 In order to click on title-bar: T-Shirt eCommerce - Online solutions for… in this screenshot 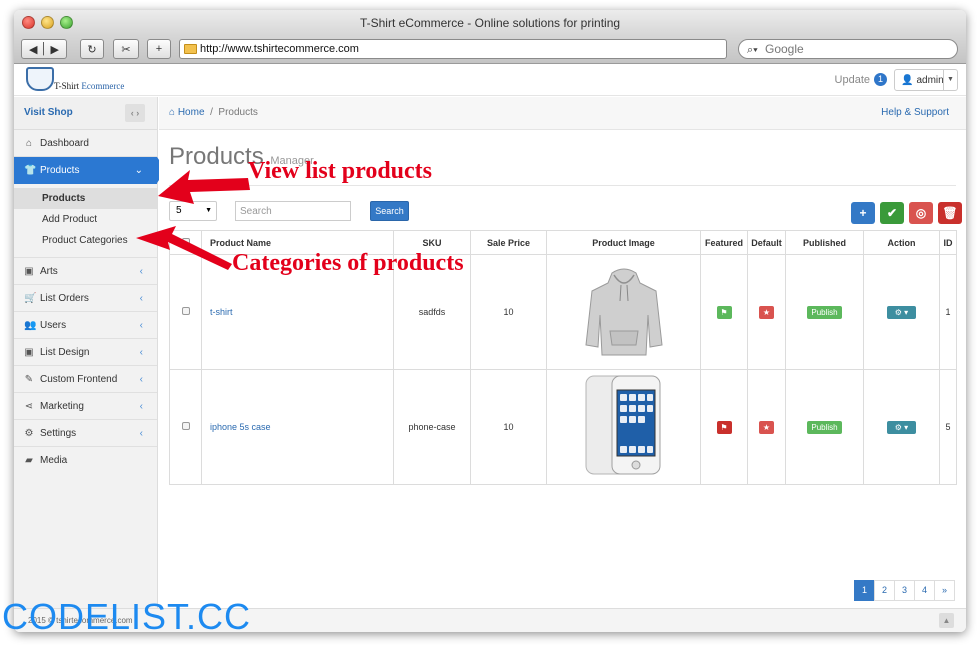, I will do `click(490, 23)`.